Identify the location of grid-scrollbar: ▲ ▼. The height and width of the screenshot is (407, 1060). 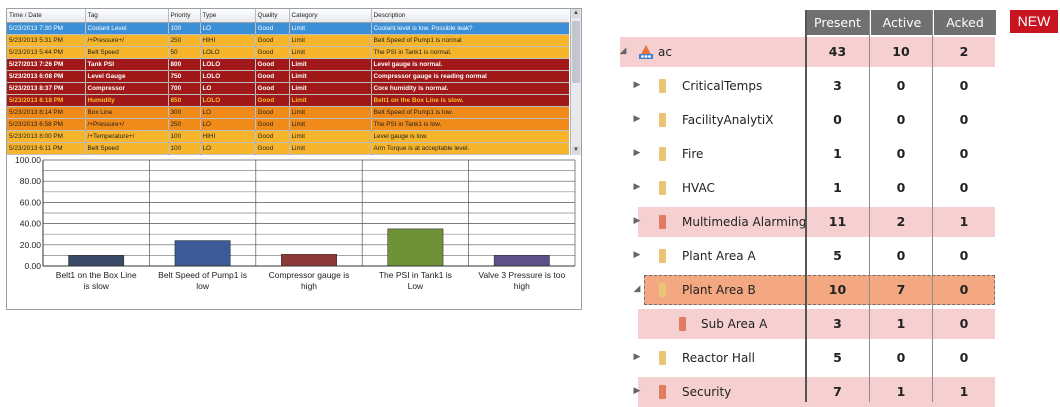
(575, 82).